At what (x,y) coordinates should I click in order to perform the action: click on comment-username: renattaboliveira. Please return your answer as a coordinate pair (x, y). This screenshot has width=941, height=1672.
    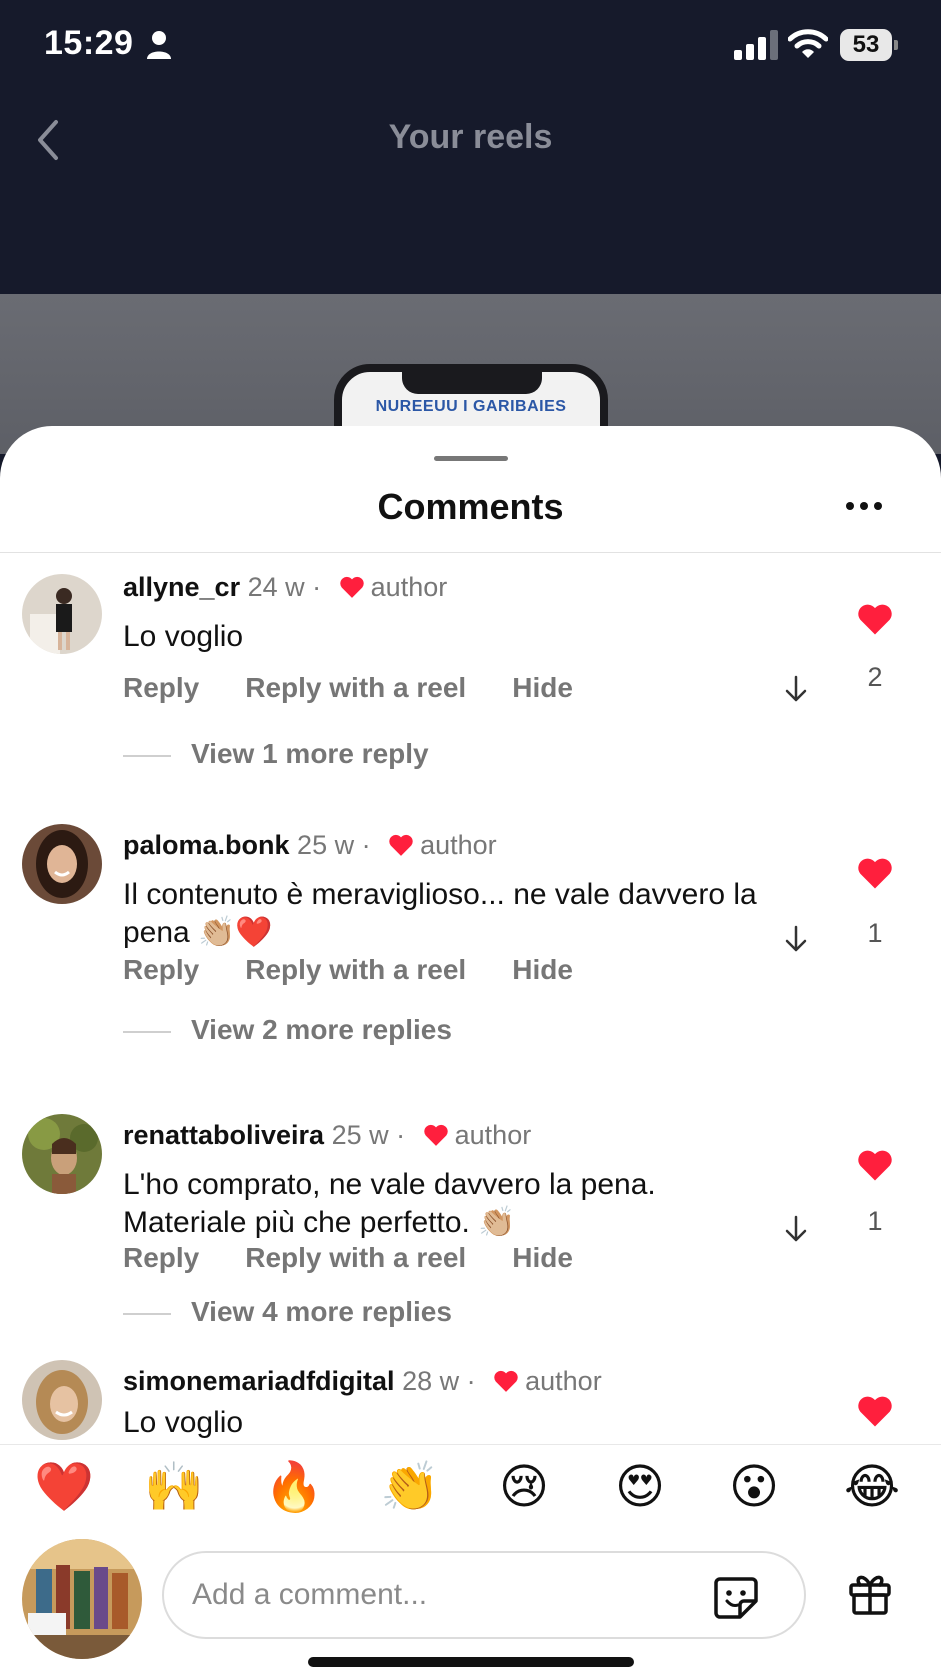
    Looking at the image, I should click on (223, 1135).